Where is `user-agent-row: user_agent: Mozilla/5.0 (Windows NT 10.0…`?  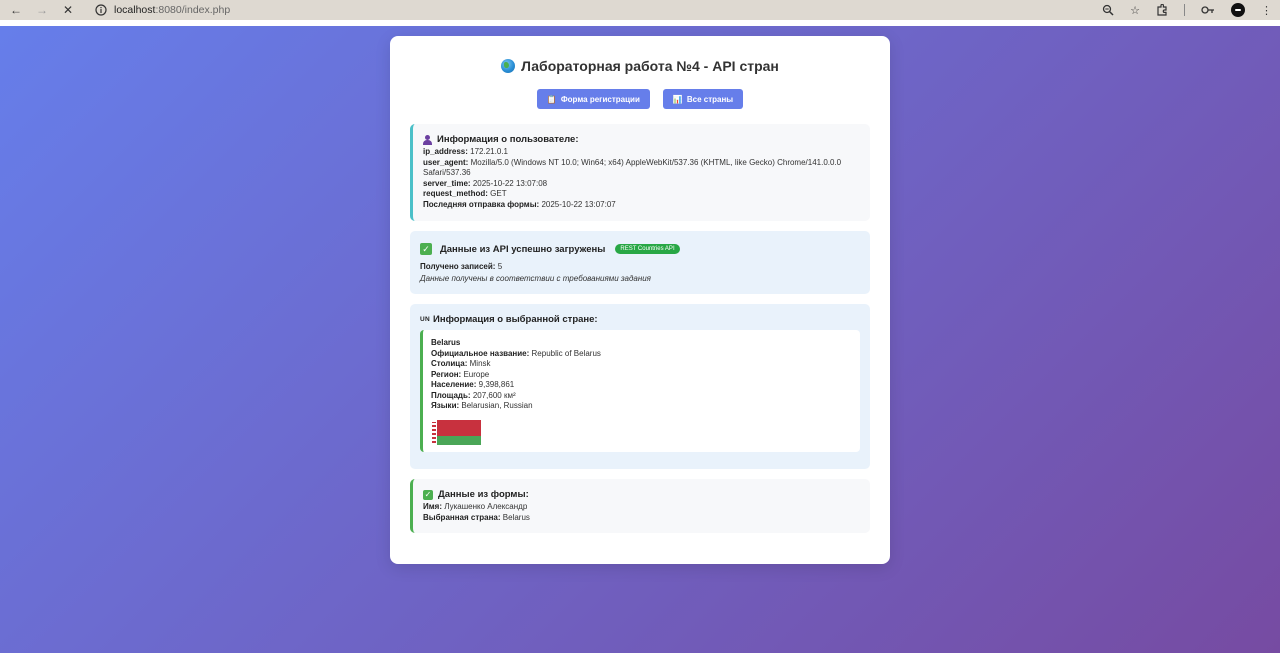
user-agent-row: user_agent: Mozilla/5.0 (Windows NT 10.0… is located at coordinates (632, 167).